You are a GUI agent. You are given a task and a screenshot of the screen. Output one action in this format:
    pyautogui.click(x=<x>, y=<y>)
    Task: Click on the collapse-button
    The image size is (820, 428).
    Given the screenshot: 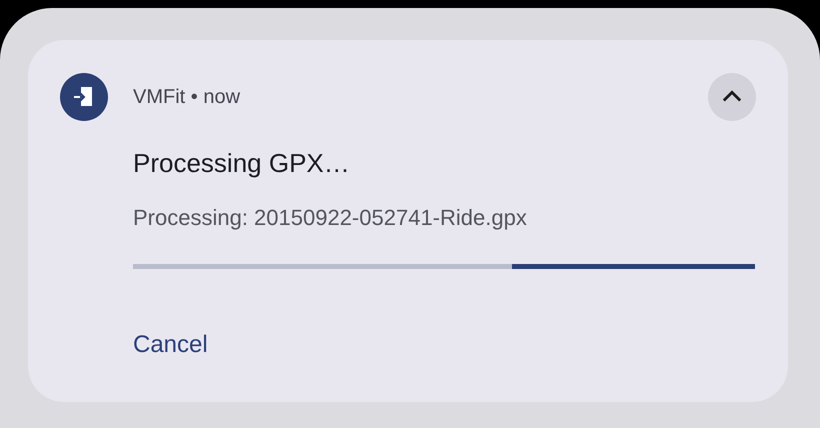 What is the action you would take?
    pyautogui.click(x=732, y=97)
    